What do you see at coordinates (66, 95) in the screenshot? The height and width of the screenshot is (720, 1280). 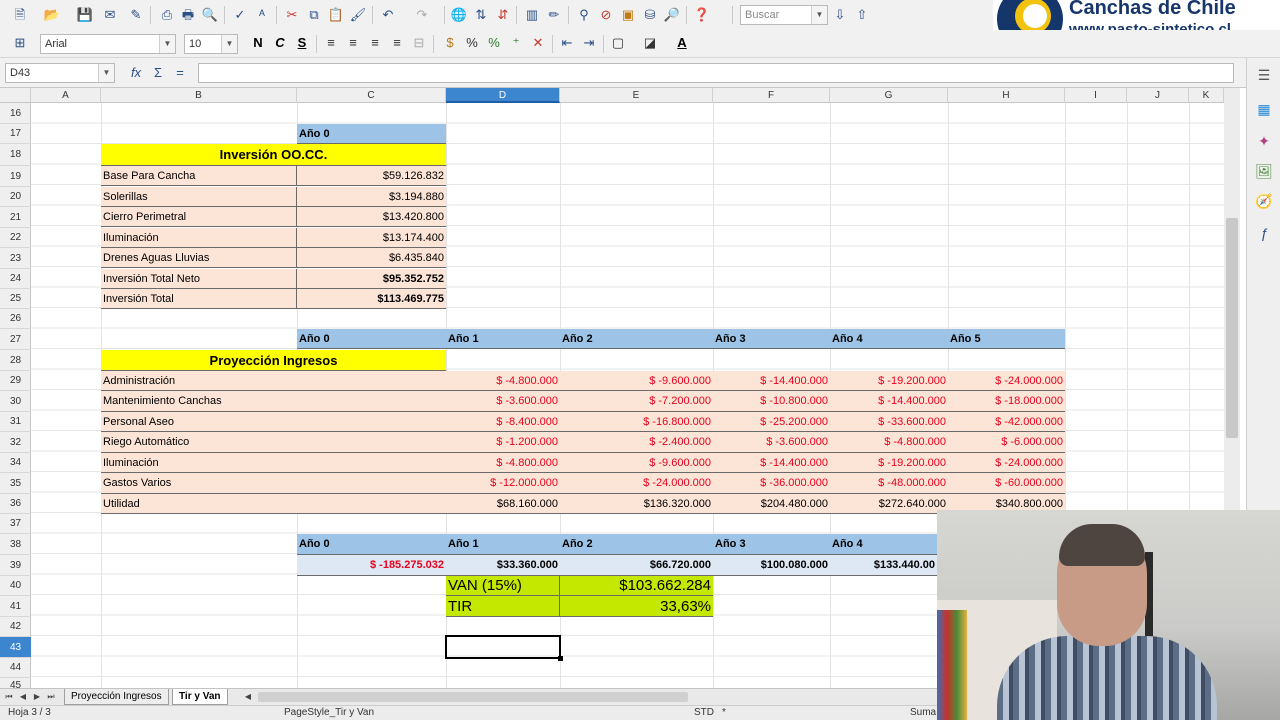 I see `column-header-a: A` at bounding box center [66, 95].